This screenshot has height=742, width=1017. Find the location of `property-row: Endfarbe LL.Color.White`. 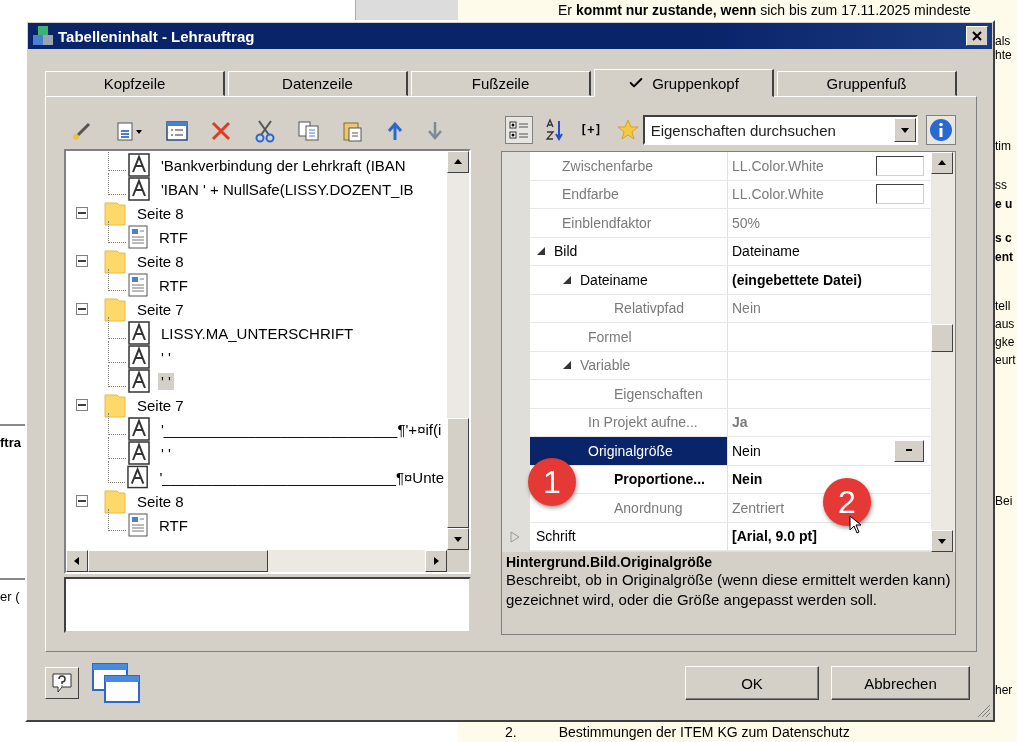

property-row: Endfarbe LL.Color.White is located at coordinates (730, 194).